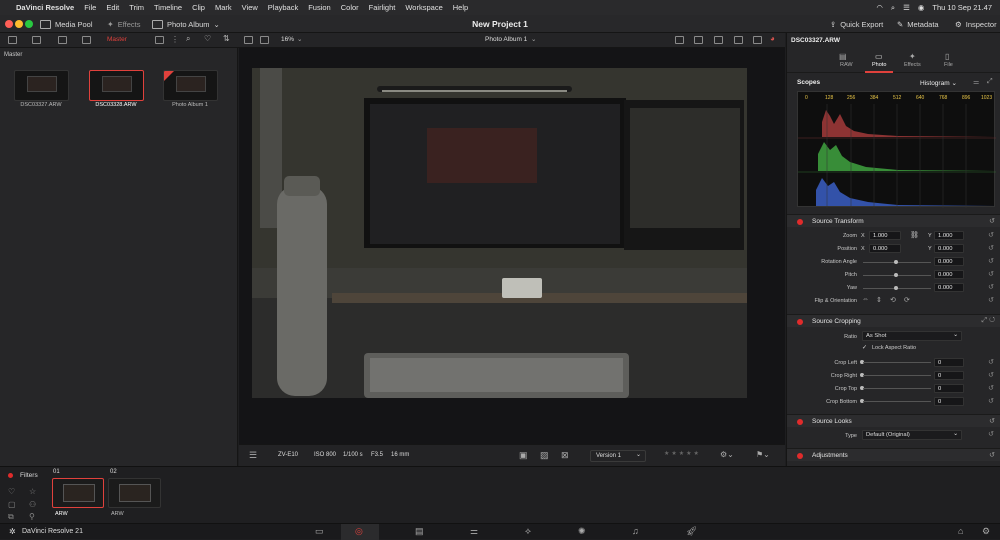 The width and height of the screenshot is (1000, 540). Describe the element at coordinates (912, 336) in the screenshot. I see `ratio-dropdown: As Shot ⌄` at that location.